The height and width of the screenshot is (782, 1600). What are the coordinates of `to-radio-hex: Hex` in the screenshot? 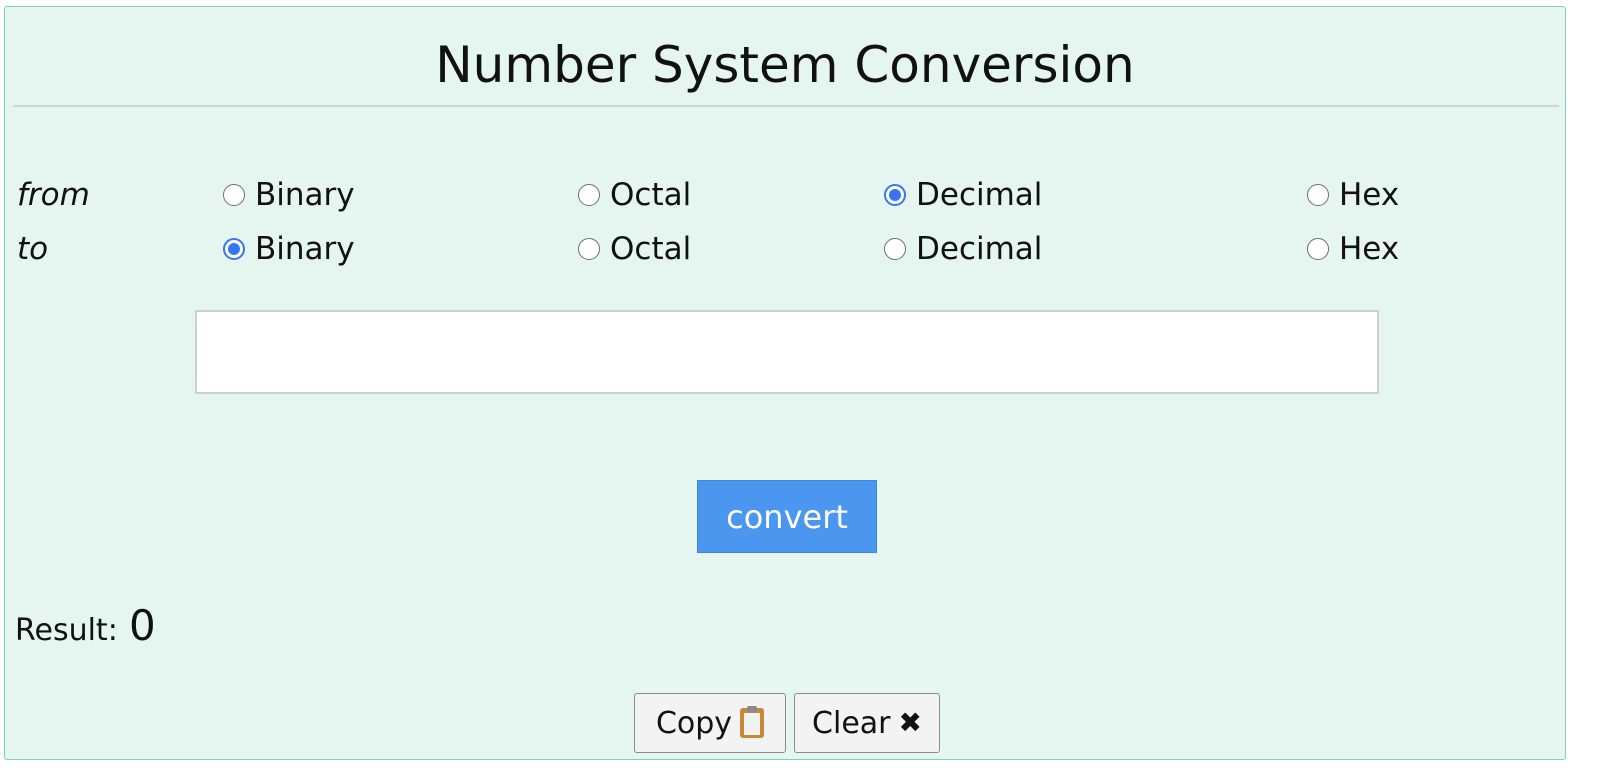 It's located at (1353, 249).